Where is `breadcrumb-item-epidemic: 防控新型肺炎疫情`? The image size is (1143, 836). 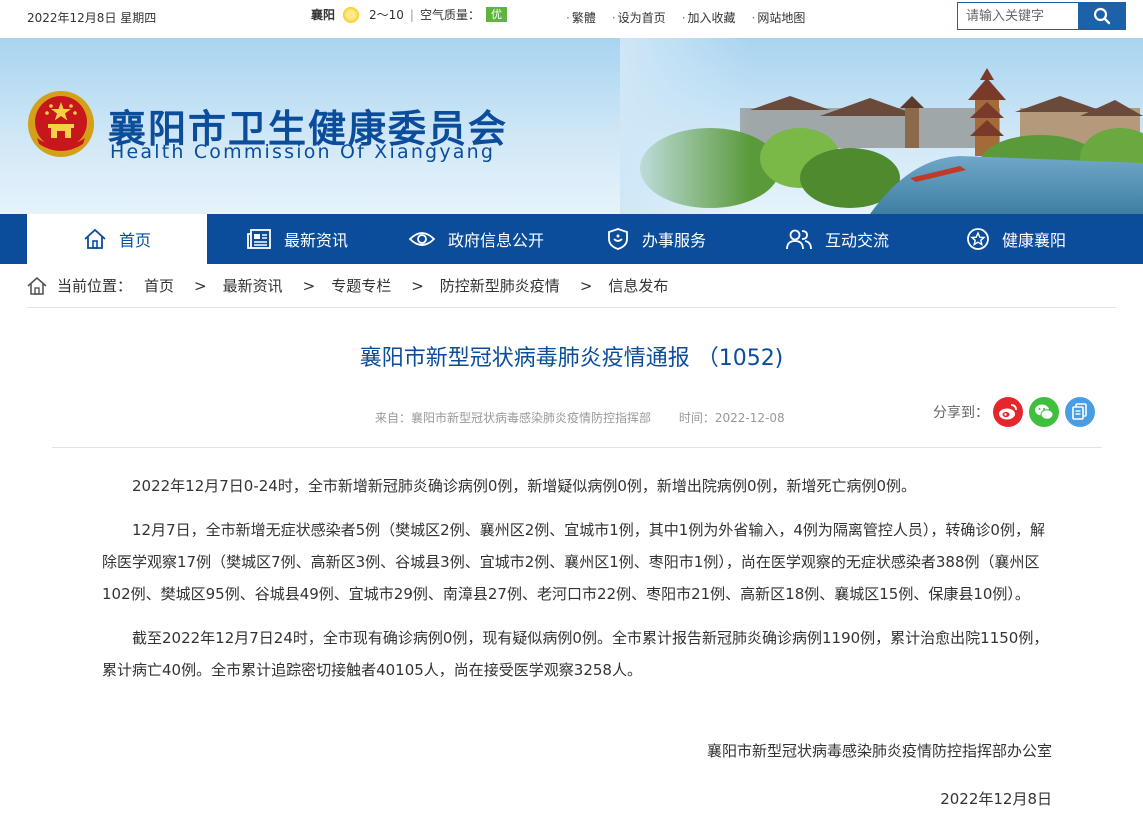
breadcrumb-item-epidemic: 防控新型肺炎疫情 is located at coordinates (500, 285).